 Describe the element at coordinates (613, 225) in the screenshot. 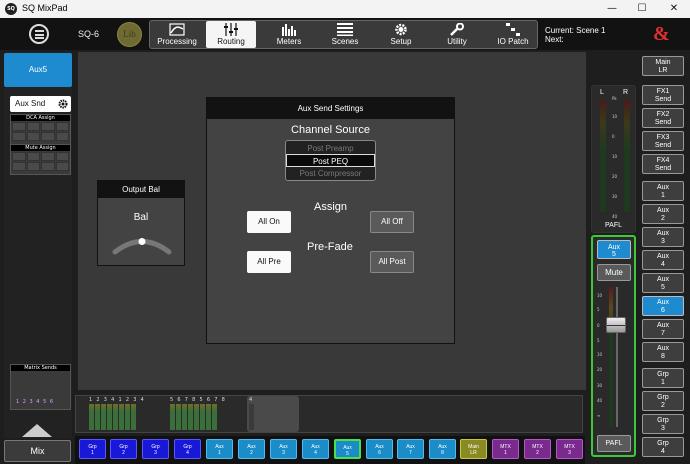

I see `pafl-meter-label: PAFL` at that location.